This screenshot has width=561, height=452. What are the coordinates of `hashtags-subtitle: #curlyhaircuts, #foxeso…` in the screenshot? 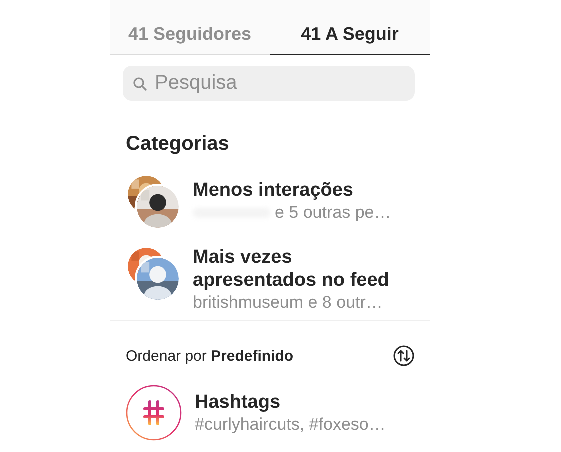 It's located at (291, 425).